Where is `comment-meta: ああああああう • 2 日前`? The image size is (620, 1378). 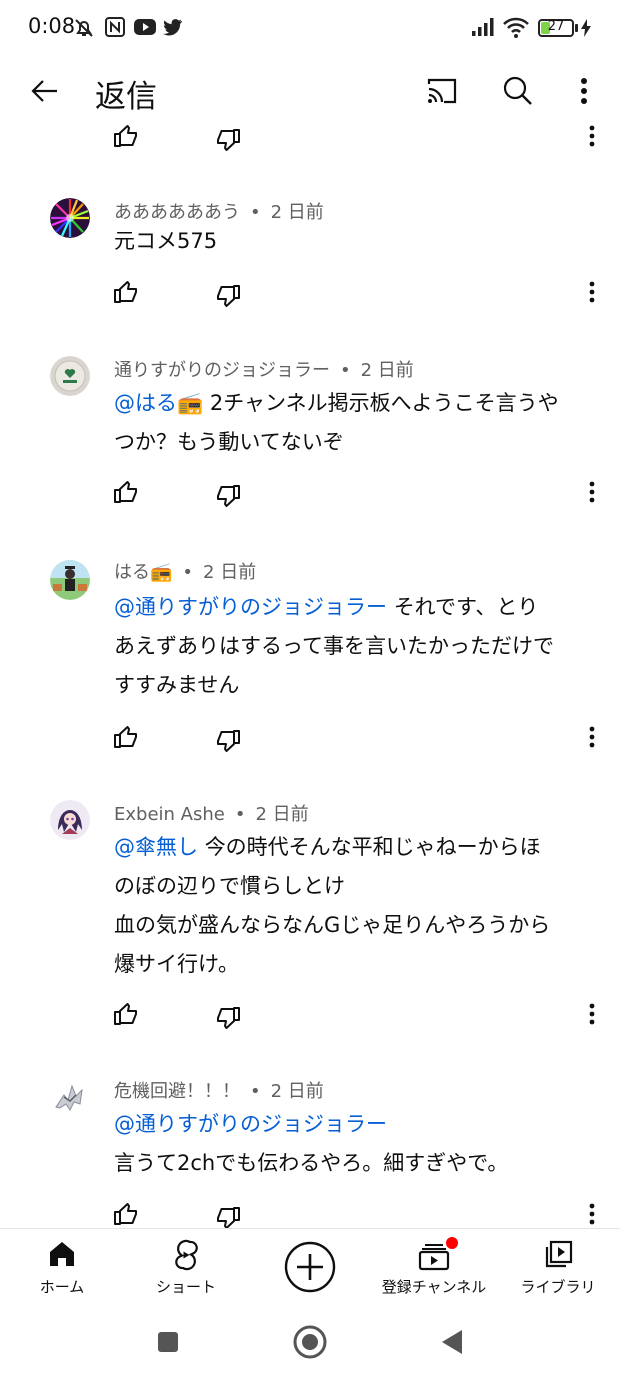
comment-meta: ああああああう • 2 日前 is located at coordinates (219, 212).